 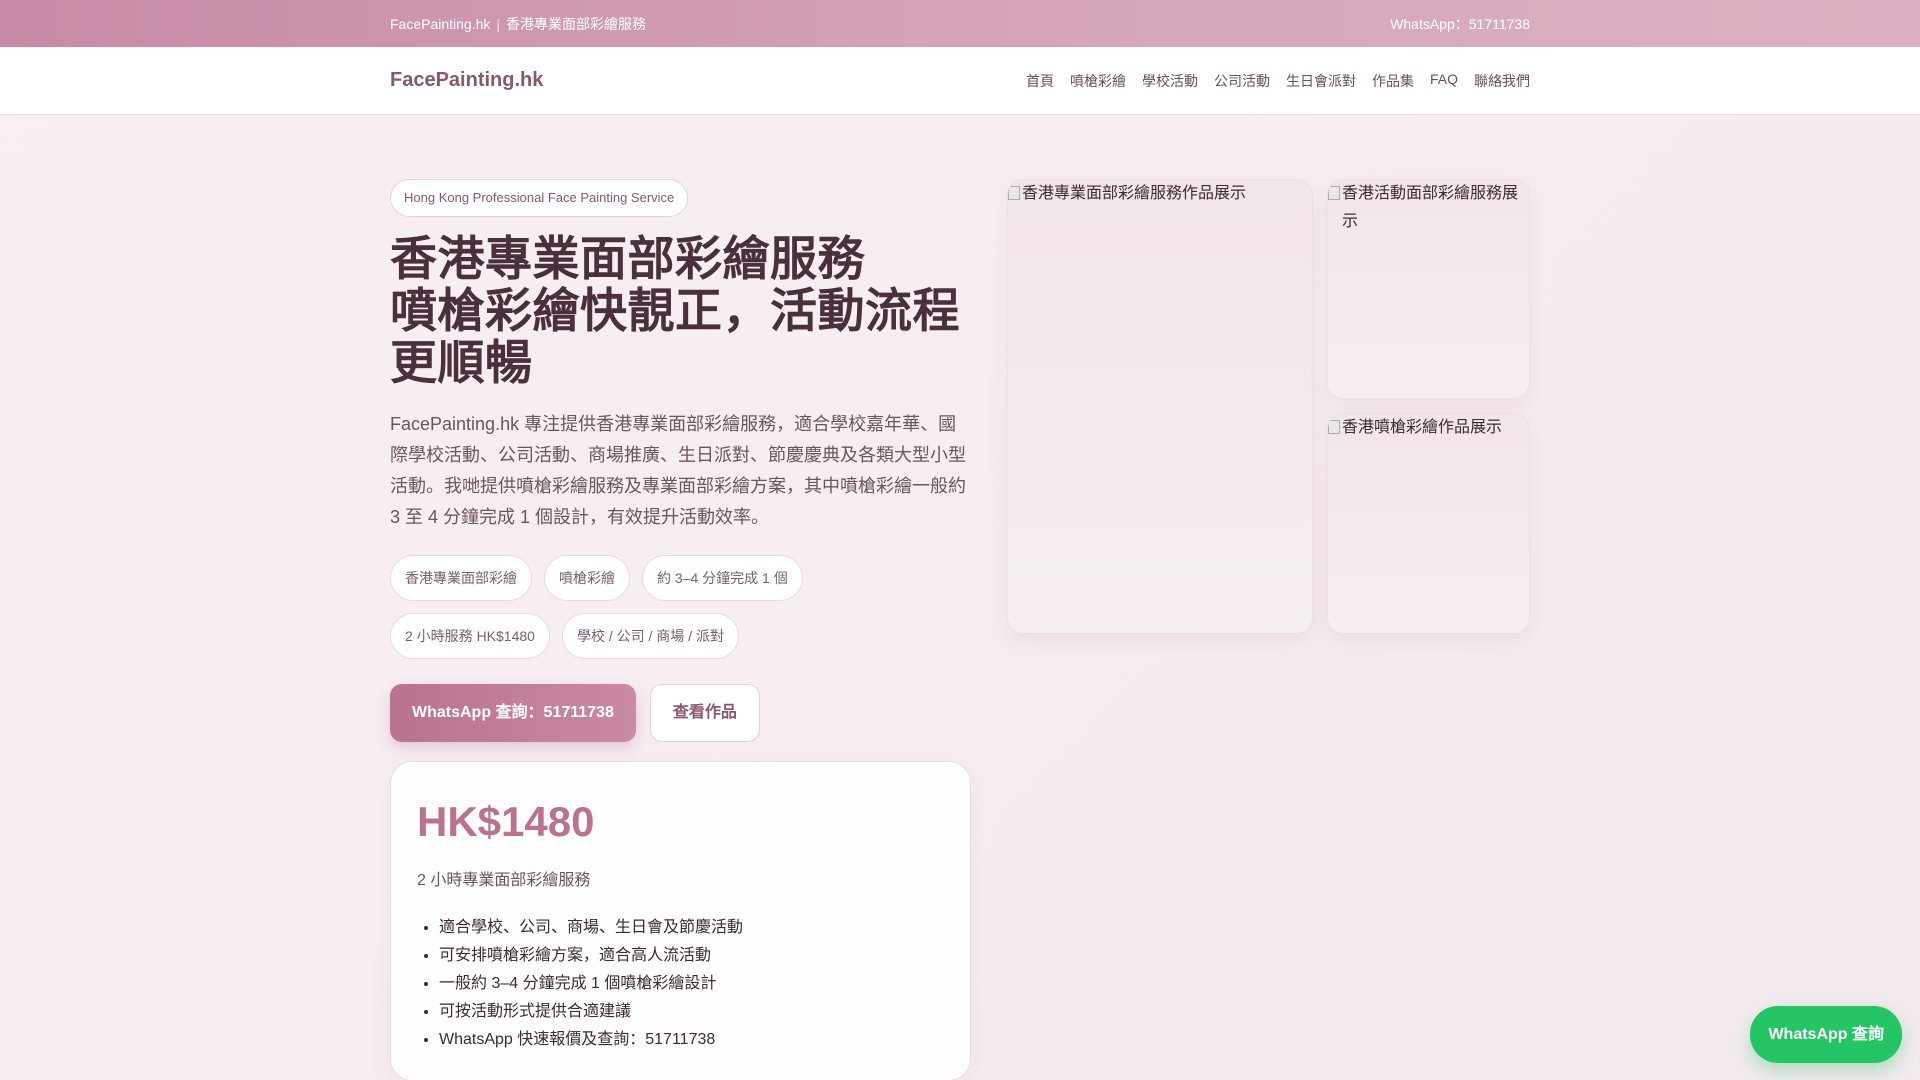 I want to click on gallery-main-image: 香港專業面部彩繪服務作品展示, so click(x=1160, y=406).